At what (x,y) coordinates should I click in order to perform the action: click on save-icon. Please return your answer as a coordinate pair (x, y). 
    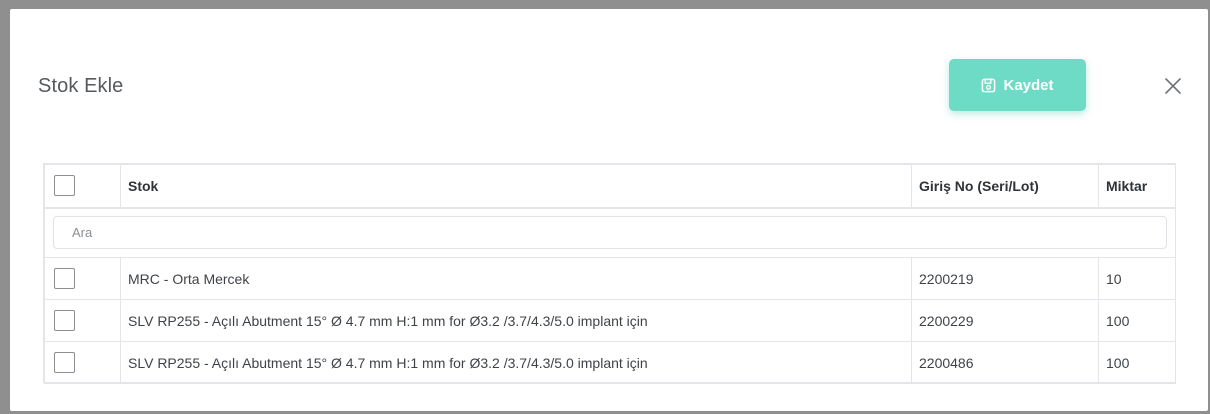
    Looking at the image, I should click on (989, 85).